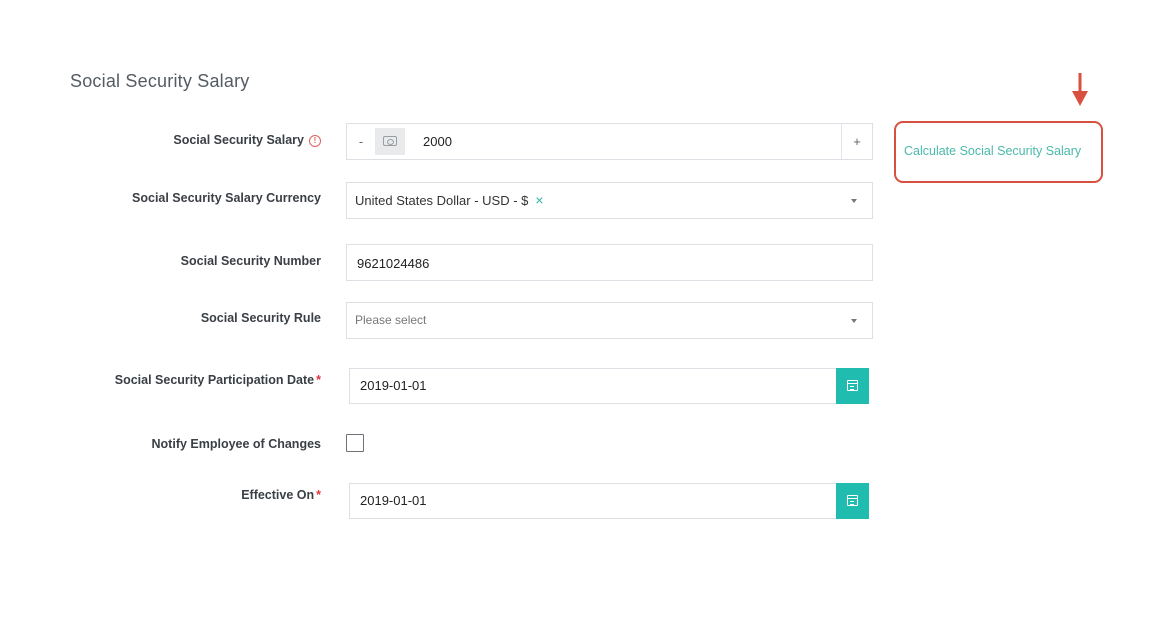 The height and width of the screenshot is (625, 1173). Describe the element at coordinates (442, 200) in the screenshot. I see `currency-value: United States Dollar - USD - $` at that location.